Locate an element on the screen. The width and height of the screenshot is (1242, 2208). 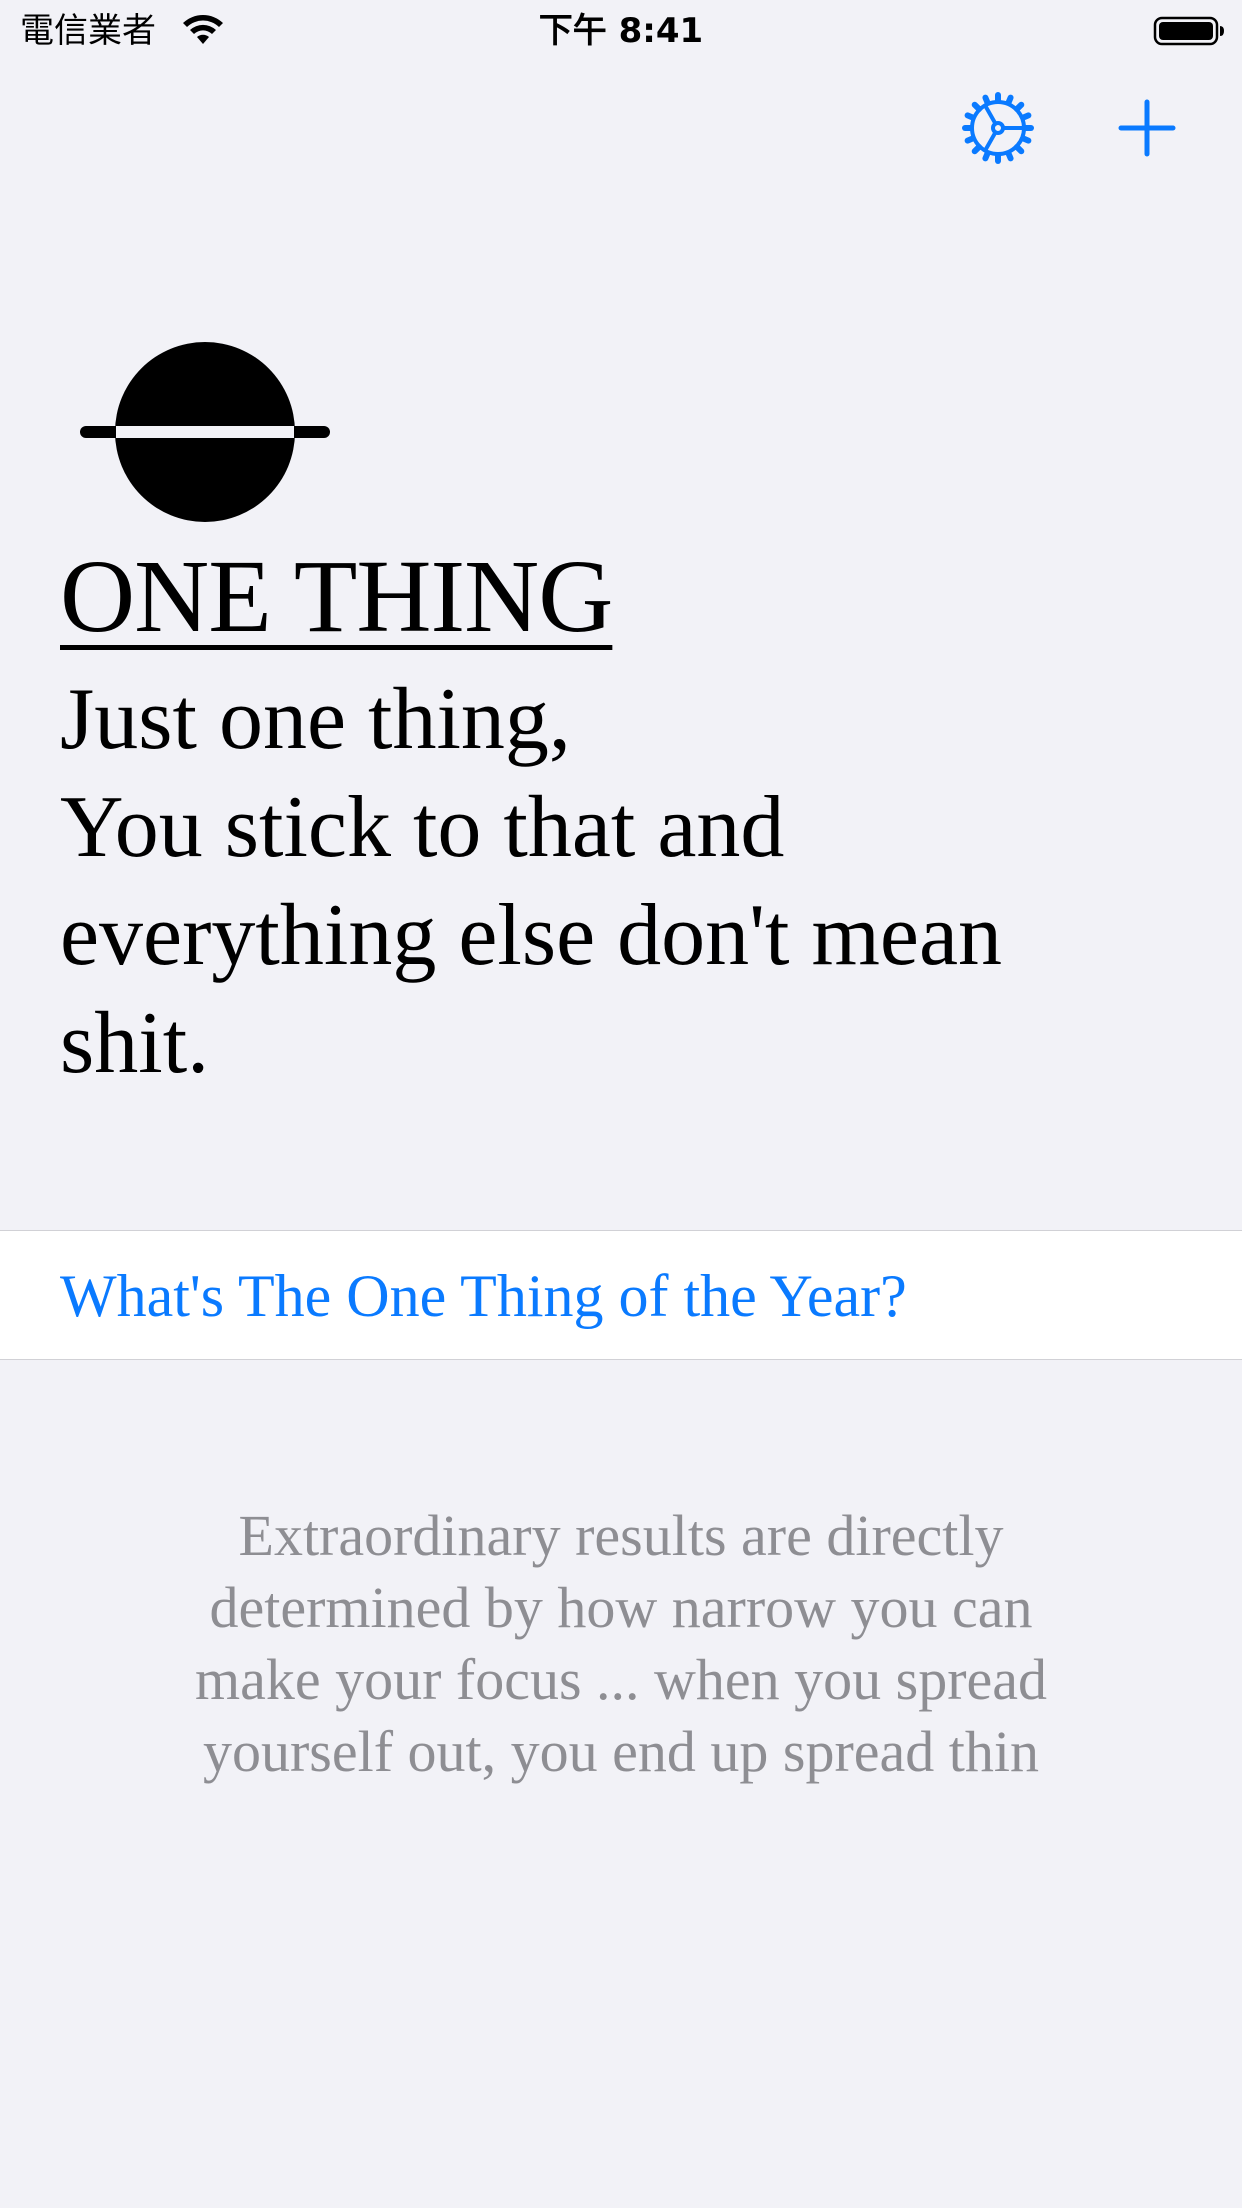
settings-gear-icon is located at coordinates (998, 130).